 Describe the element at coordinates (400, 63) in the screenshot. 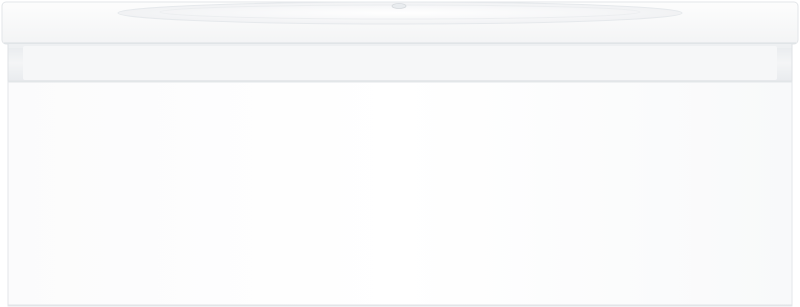

I see `handle-recess` at that location.